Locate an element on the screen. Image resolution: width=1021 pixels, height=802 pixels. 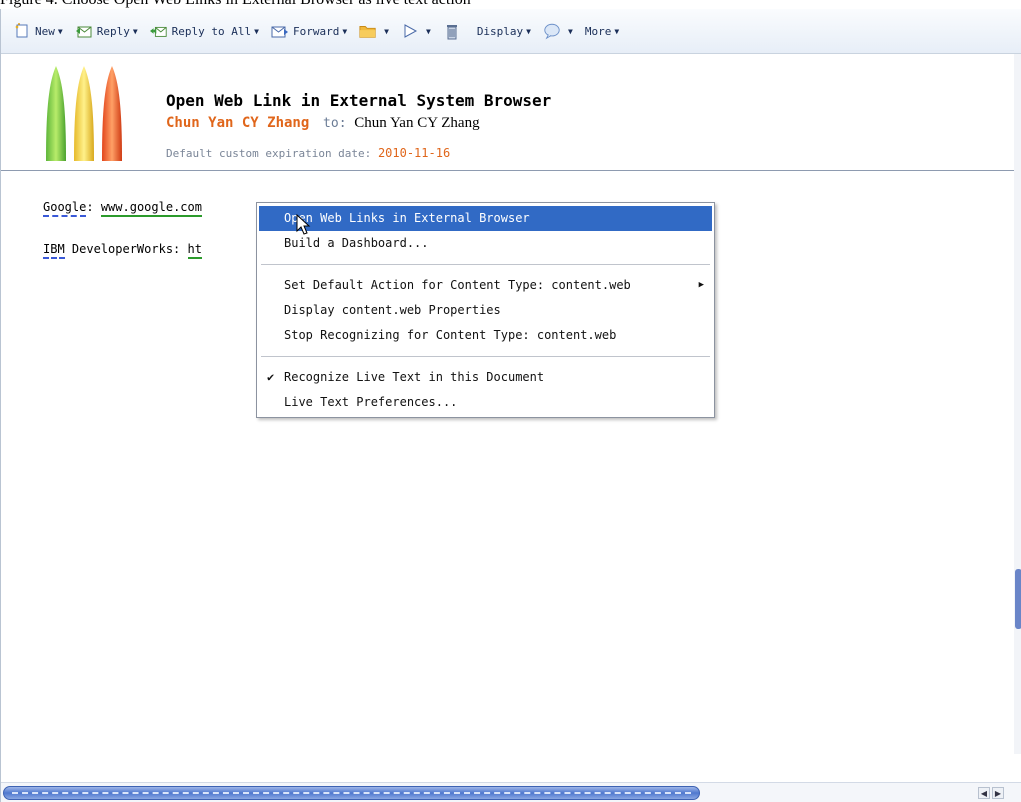
expiration-date: 2010-11-16 is located at coordinates (414, 153).